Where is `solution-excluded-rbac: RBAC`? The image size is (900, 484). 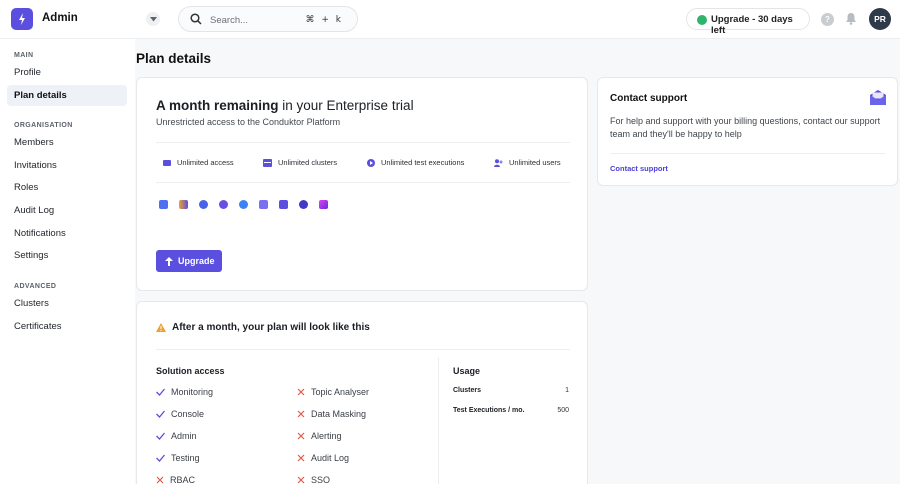
solution-excluded-rbac: RBAC is located at coordinates (175, 479).